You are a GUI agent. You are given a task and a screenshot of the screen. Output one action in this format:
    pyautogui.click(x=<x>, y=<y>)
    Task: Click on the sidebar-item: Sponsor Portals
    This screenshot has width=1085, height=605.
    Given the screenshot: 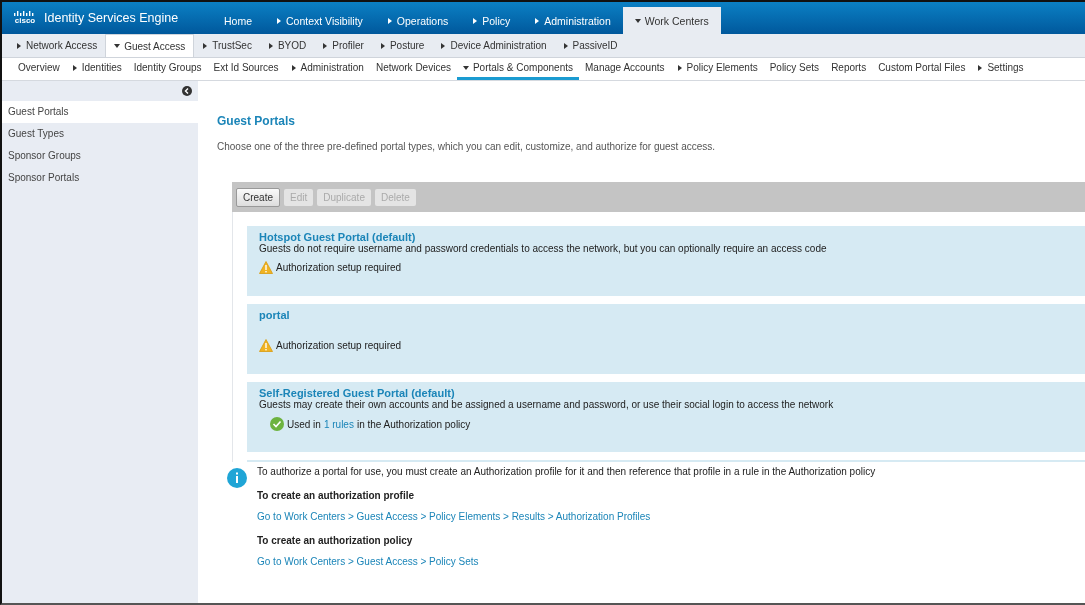 What is the action you would take?
    pyautogui.click(x=100, y=178)
    